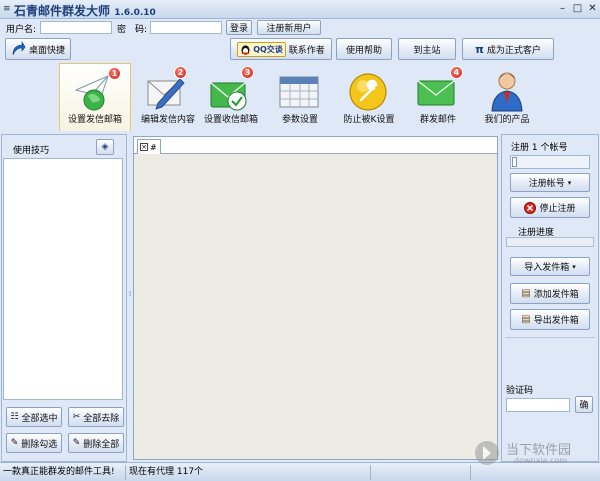  What do you see at coordinates (369, 120) in the screenshot?
I see `tab-anti-block-settings-label: 防止被K设置` at bounding box center [369, 120].